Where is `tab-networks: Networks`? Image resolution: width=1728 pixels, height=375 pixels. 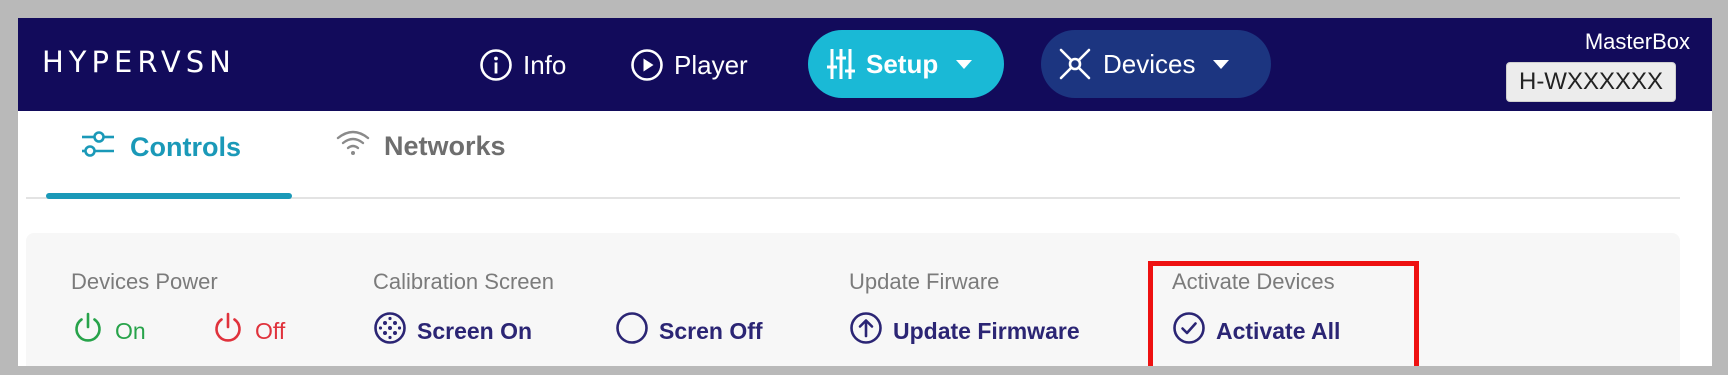 tab-networks: Networks is located at coordinates (421, 146).